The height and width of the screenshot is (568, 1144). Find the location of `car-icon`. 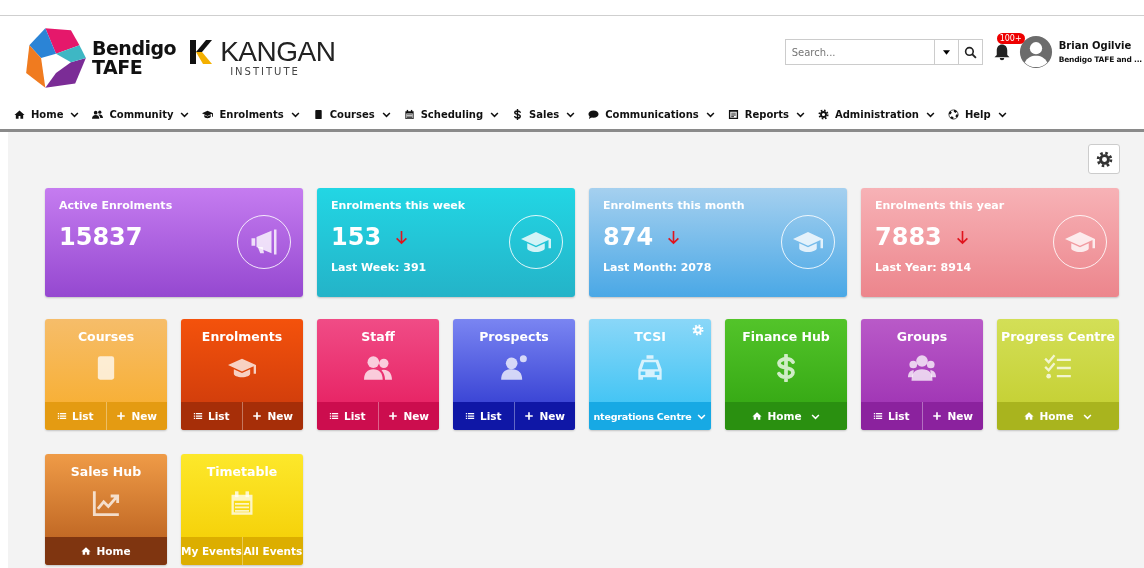

car-icon is located at coordinates (650, 368).